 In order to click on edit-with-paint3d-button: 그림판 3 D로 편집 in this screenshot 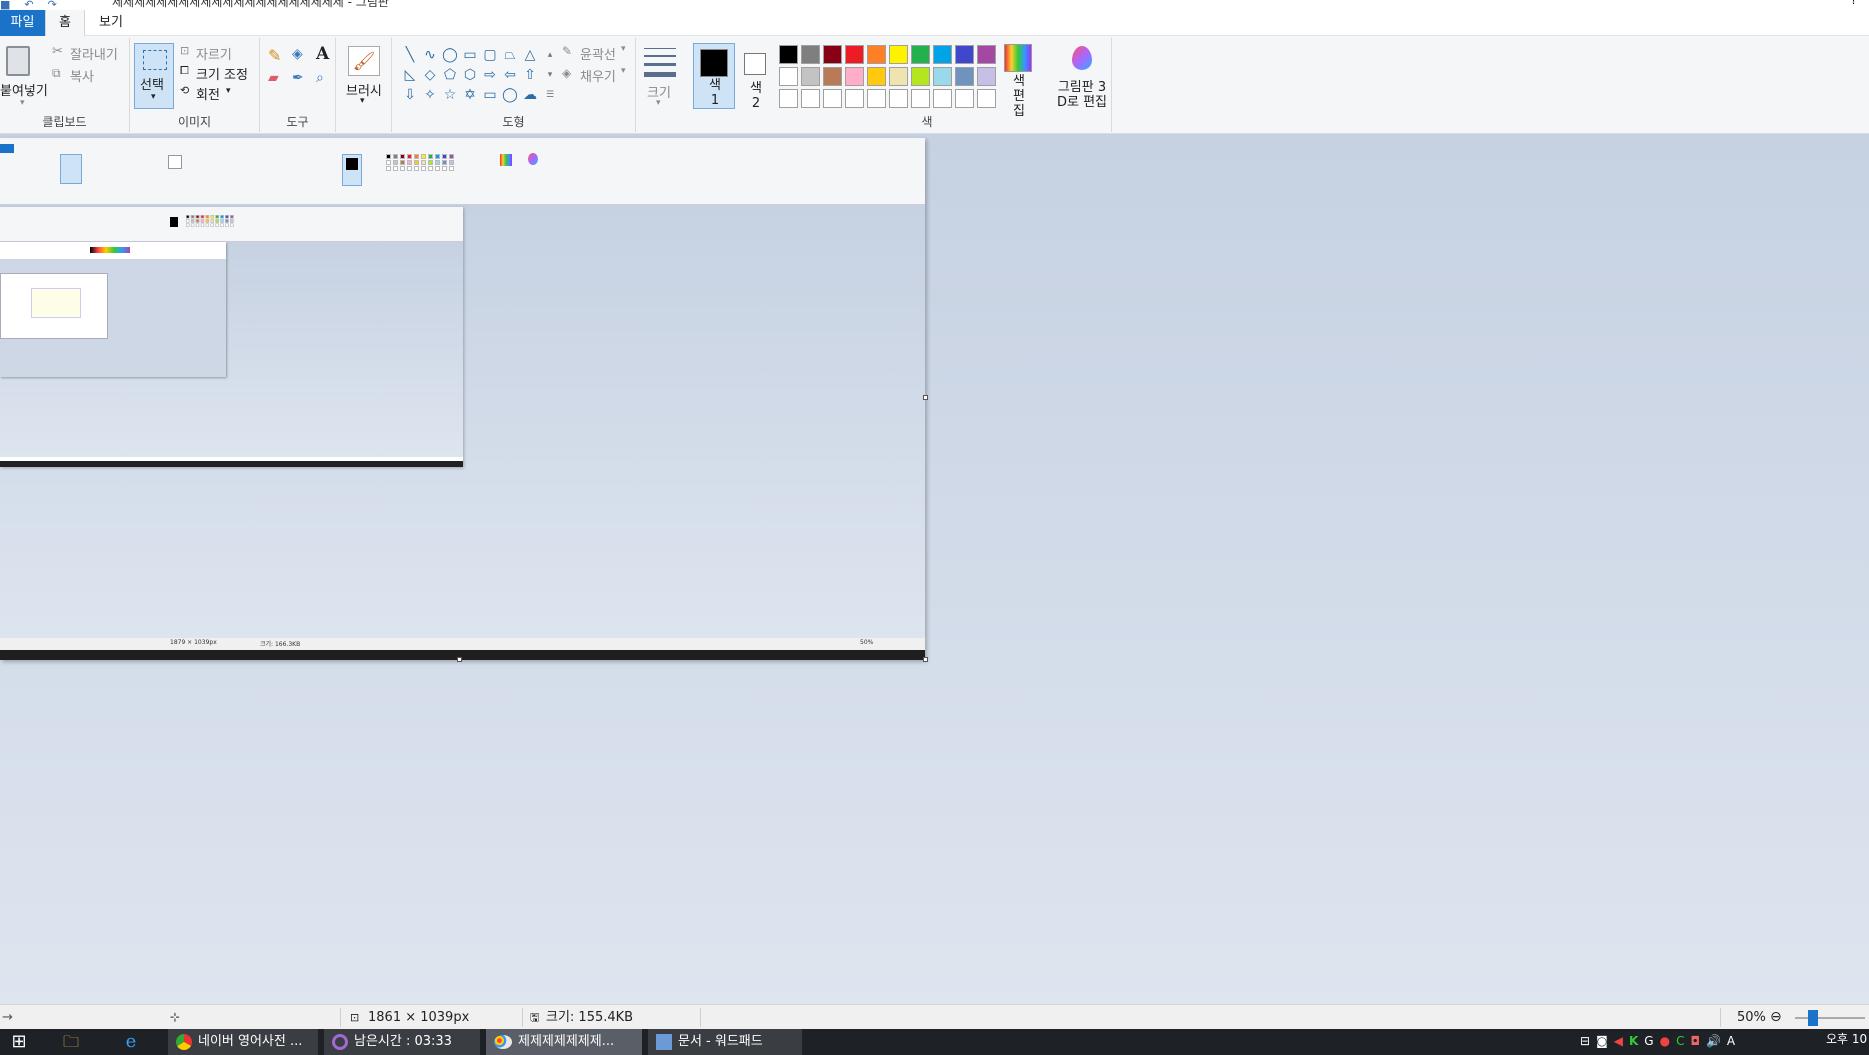, I will do `click(1082, 95)`.